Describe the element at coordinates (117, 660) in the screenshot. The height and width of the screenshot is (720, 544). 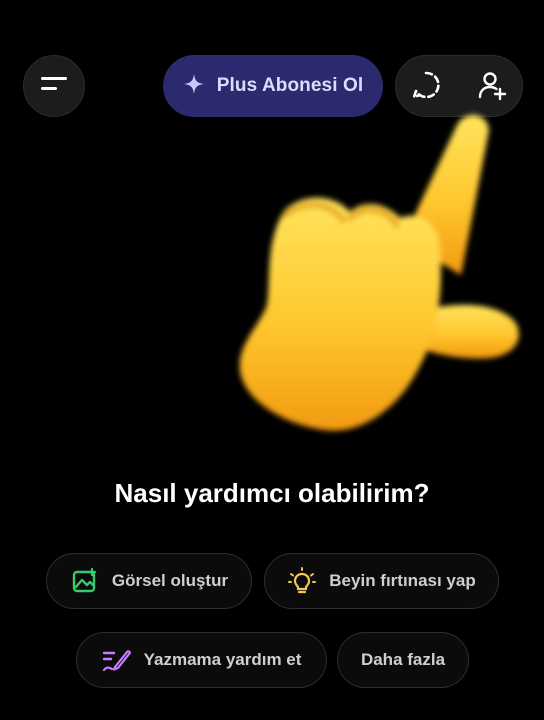
I see `pen-icon` at that location.